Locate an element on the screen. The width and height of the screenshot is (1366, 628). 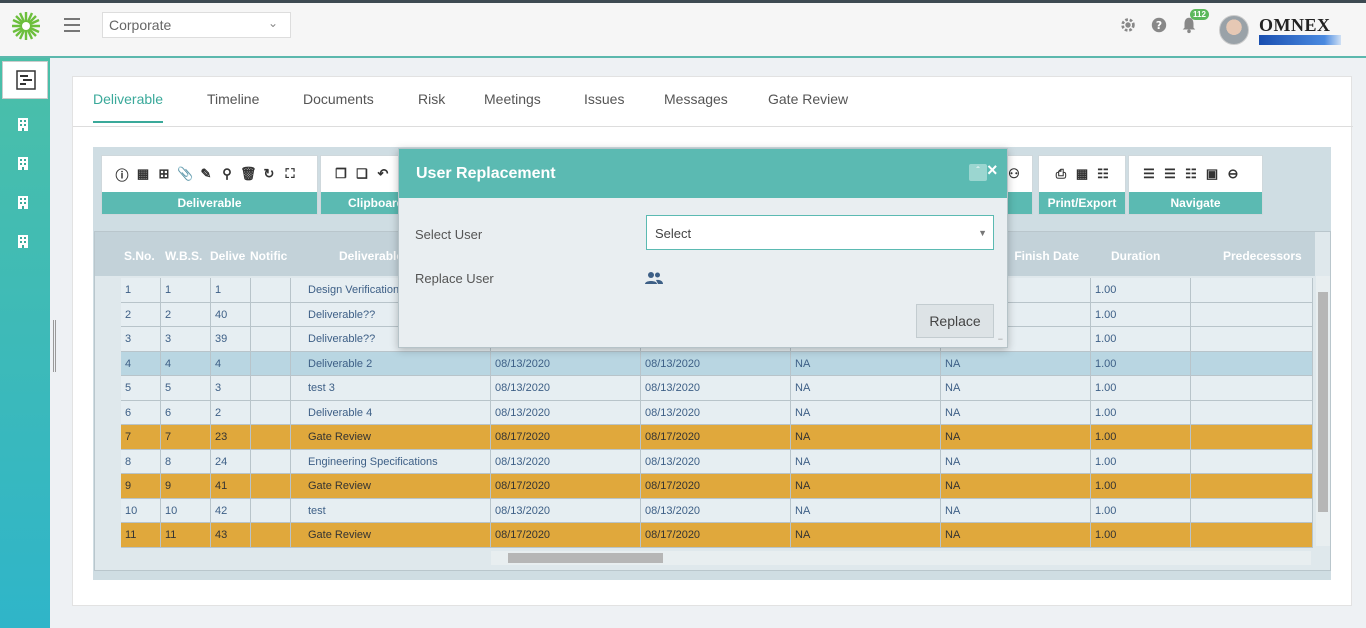
column-header: Finish Date is located at coordinates (1039, 256).